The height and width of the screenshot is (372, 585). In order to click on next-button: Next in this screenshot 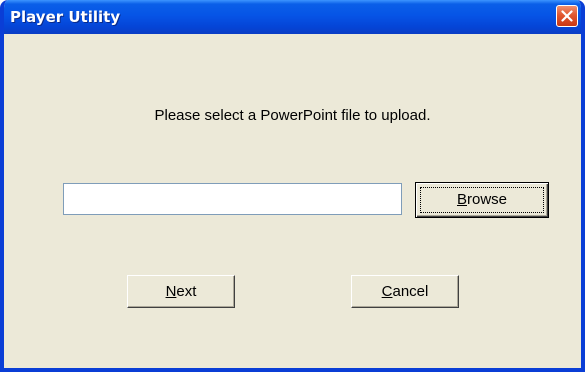, I will do `click(181, 291)`.